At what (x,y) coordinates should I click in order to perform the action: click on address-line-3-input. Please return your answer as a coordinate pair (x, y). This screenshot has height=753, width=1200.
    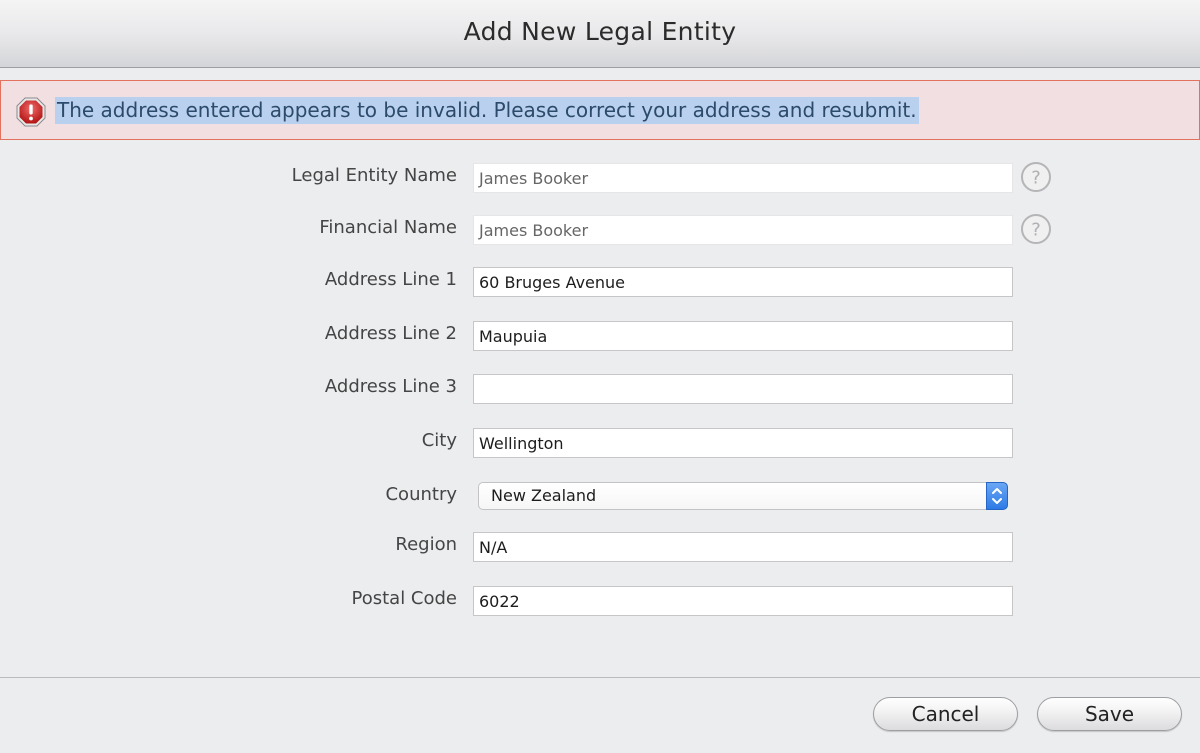
    Looking at the image, I should click on (743, 389).